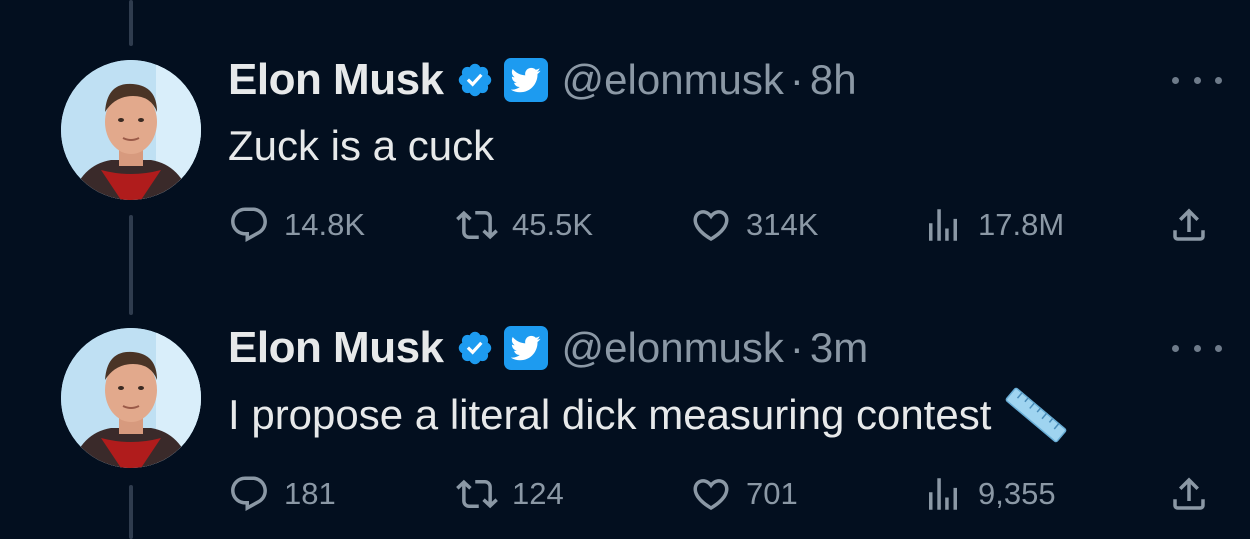 This screenshot has width=1250, height=539. I want to click on retweet-button: 124, so click(510, 494).